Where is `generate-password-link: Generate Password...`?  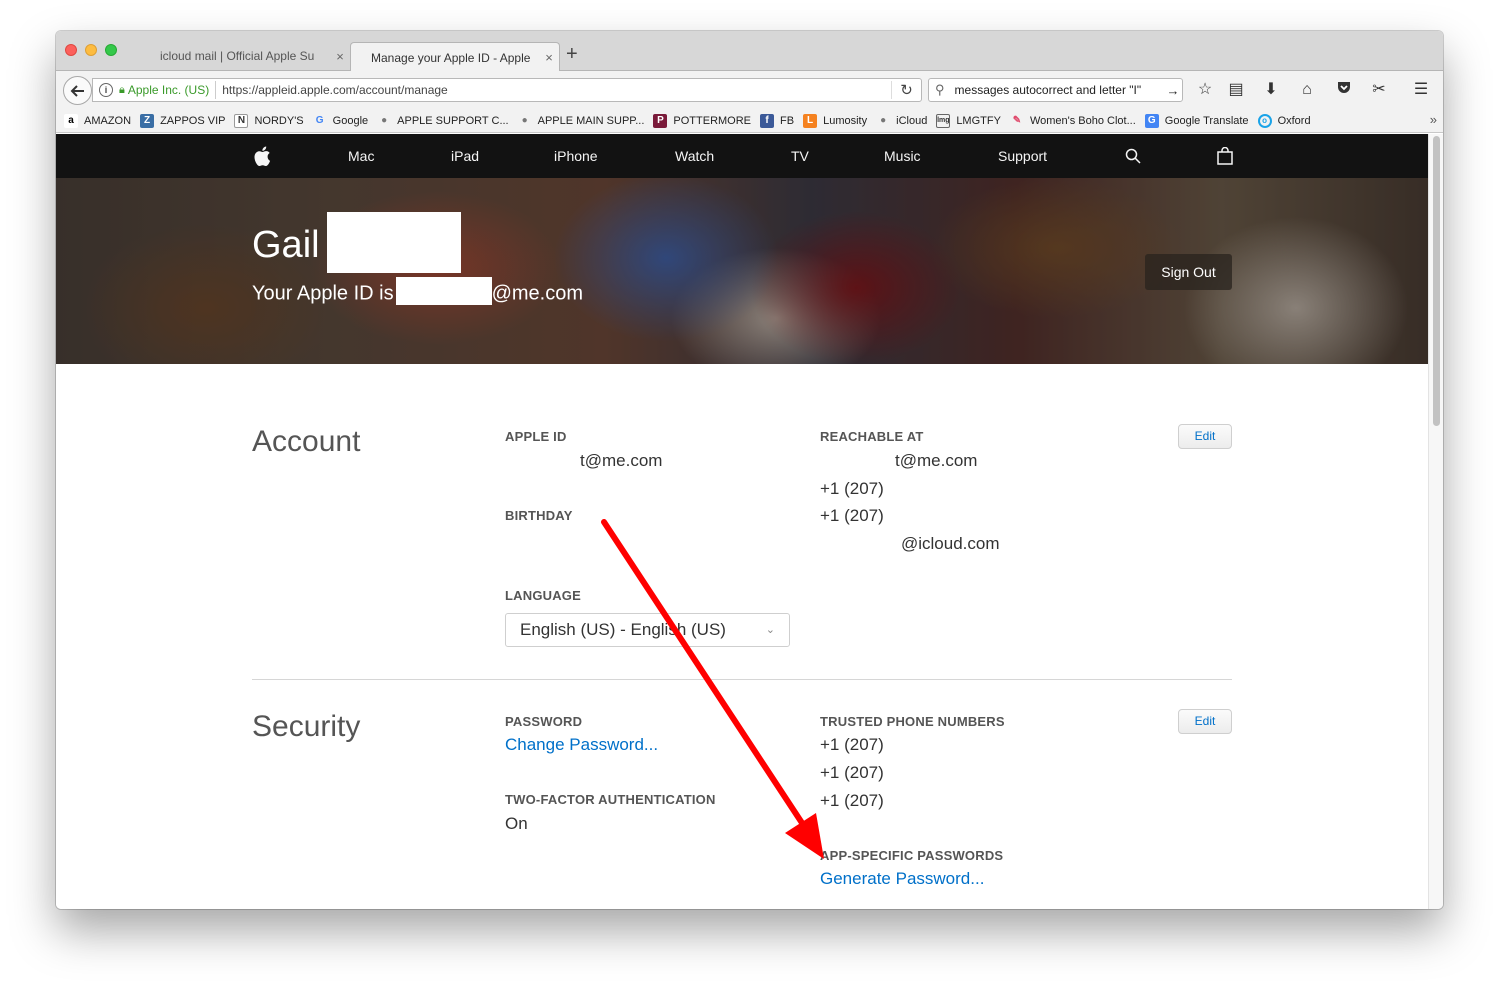 generate-password-link: Generate Password... is located at coordinates (902, 879).